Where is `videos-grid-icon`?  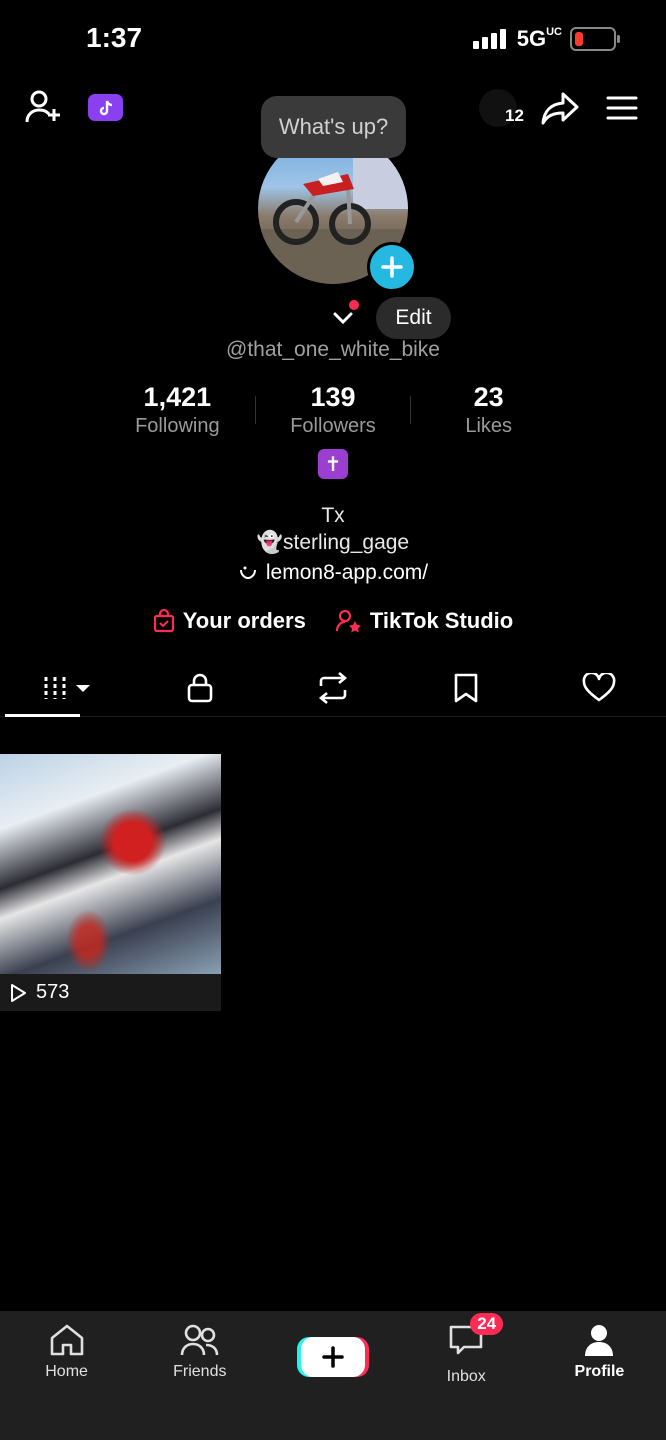
videos-grid-icon is located at coordinates (67, 688).